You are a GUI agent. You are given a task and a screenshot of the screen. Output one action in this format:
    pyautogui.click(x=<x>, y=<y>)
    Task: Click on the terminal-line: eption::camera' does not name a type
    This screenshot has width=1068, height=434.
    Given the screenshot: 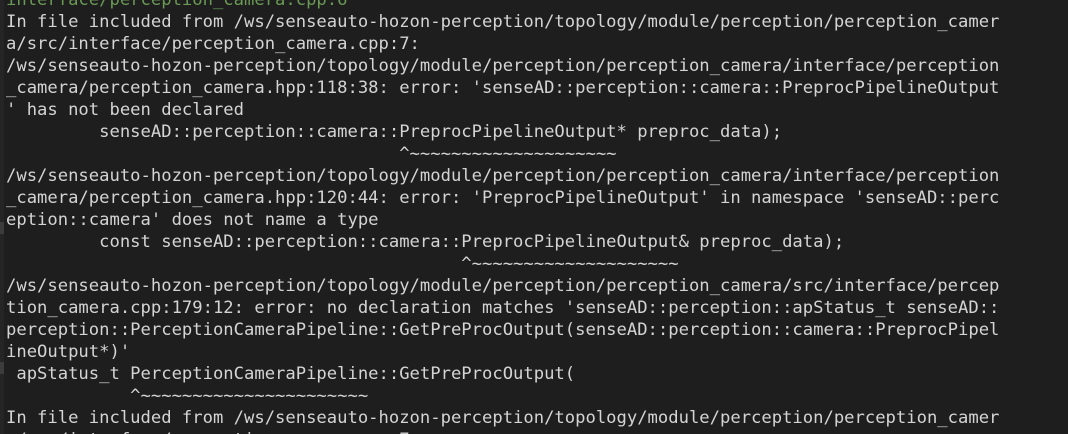 What is the action you would take?
    pyautogui.click(x=192, y=220)
    